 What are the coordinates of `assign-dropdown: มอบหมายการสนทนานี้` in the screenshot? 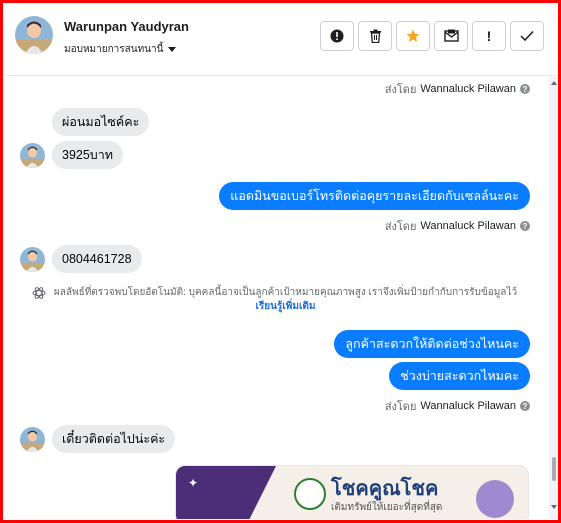 It's located at (120, 49).